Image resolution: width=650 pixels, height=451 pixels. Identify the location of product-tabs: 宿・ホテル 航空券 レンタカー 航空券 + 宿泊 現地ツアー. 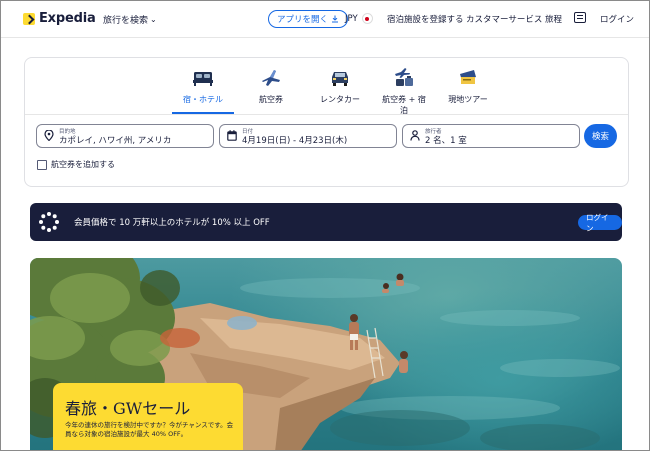
(326, 90).